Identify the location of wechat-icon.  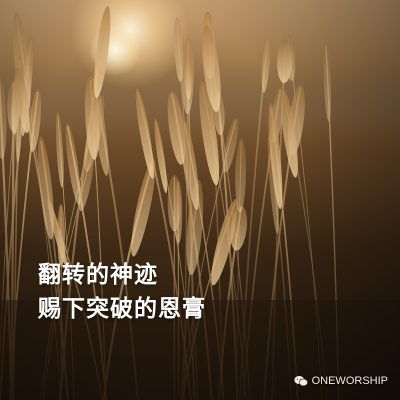
(300, 381).